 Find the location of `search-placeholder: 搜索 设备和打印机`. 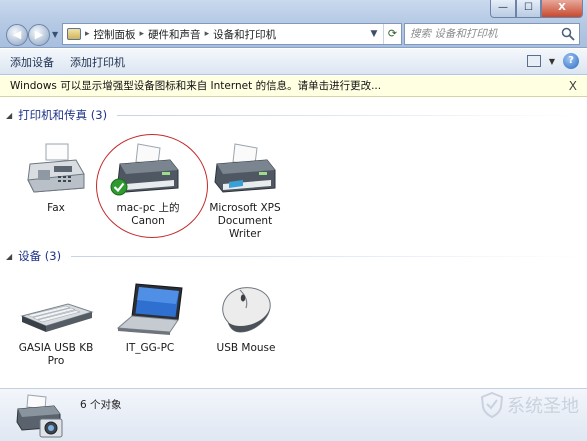

search-placeholder: 搜索 设备和打印机 is located at coordinates (454, 34).